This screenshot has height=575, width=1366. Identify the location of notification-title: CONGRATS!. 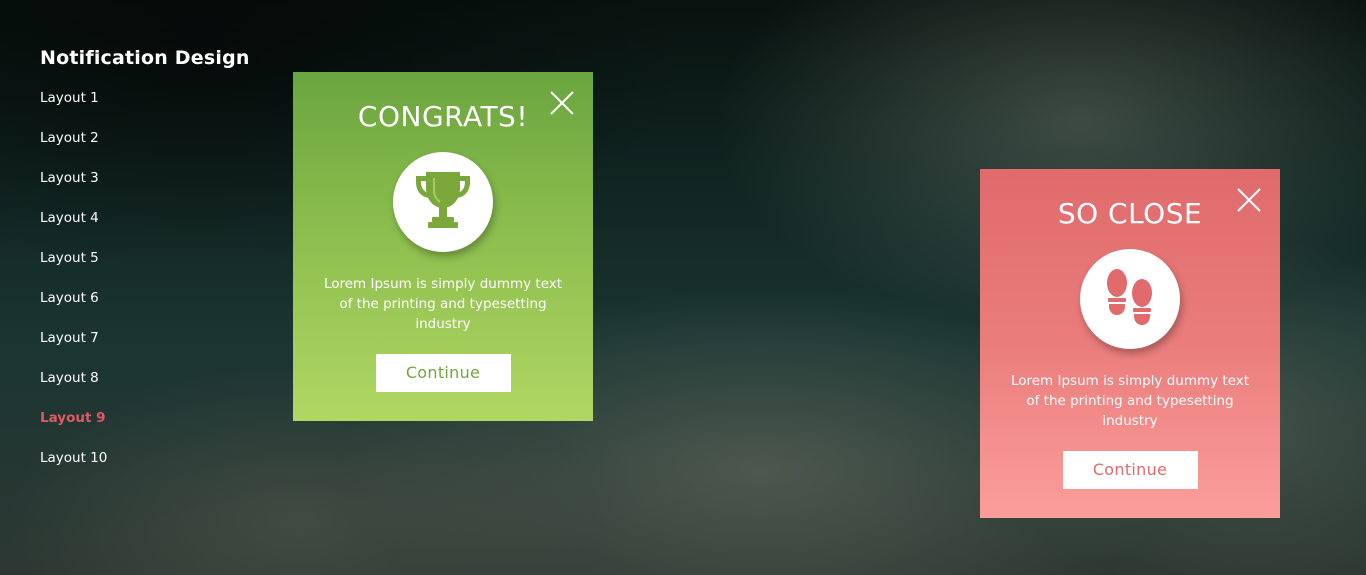
(443, 116).